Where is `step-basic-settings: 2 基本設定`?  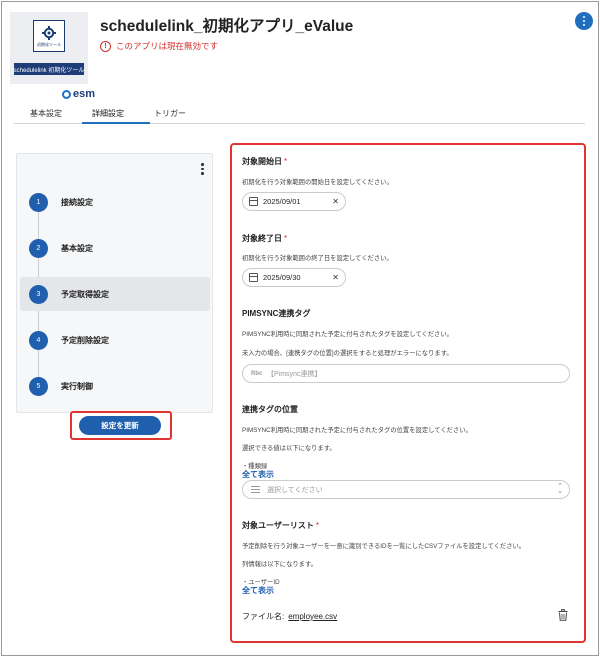 step-basic-settings: 2 基本設定 is located at coordinates (115, 248).